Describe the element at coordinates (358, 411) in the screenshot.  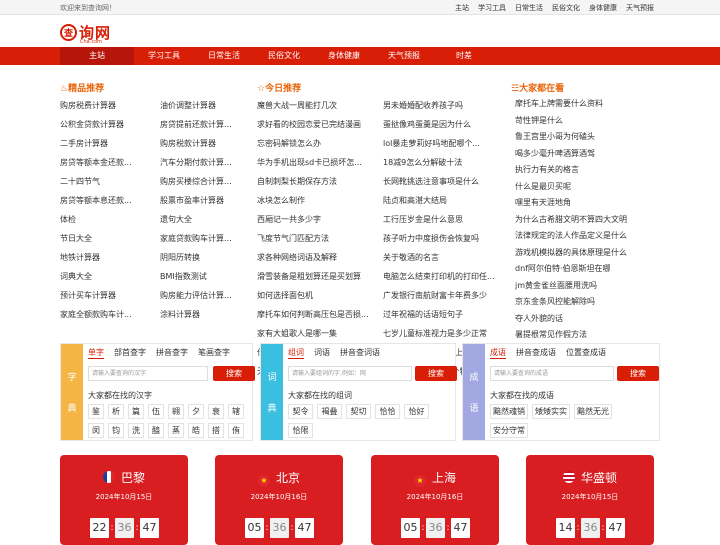
I see `hot-chip: 契切` at that location.